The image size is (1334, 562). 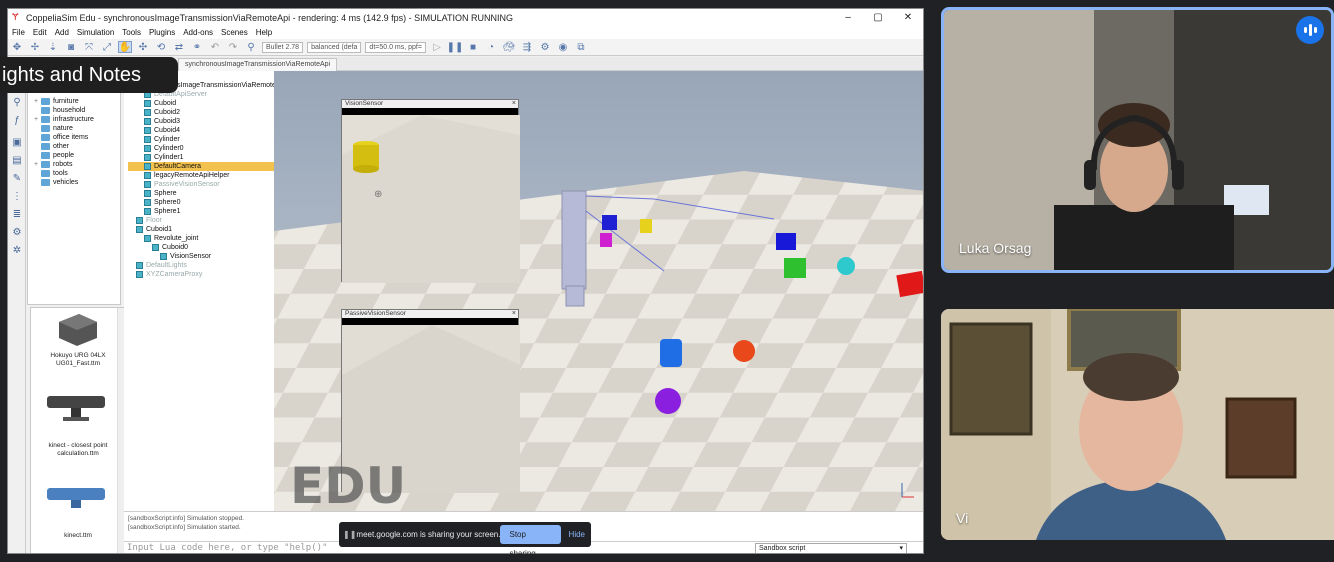 I want to click on fit-to-view-icon: ⤢, so click(x=107, y=47).